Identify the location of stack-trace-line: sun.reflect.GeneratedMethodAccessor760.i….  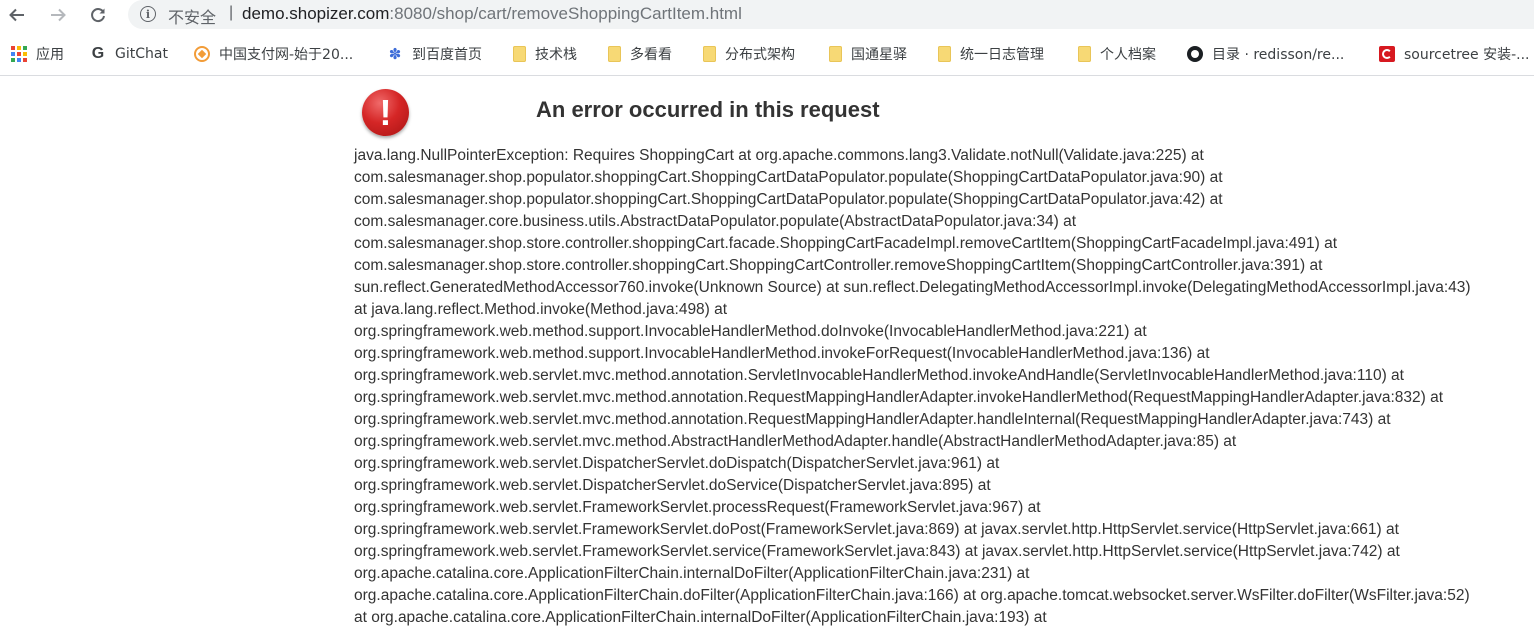
(912, 287).